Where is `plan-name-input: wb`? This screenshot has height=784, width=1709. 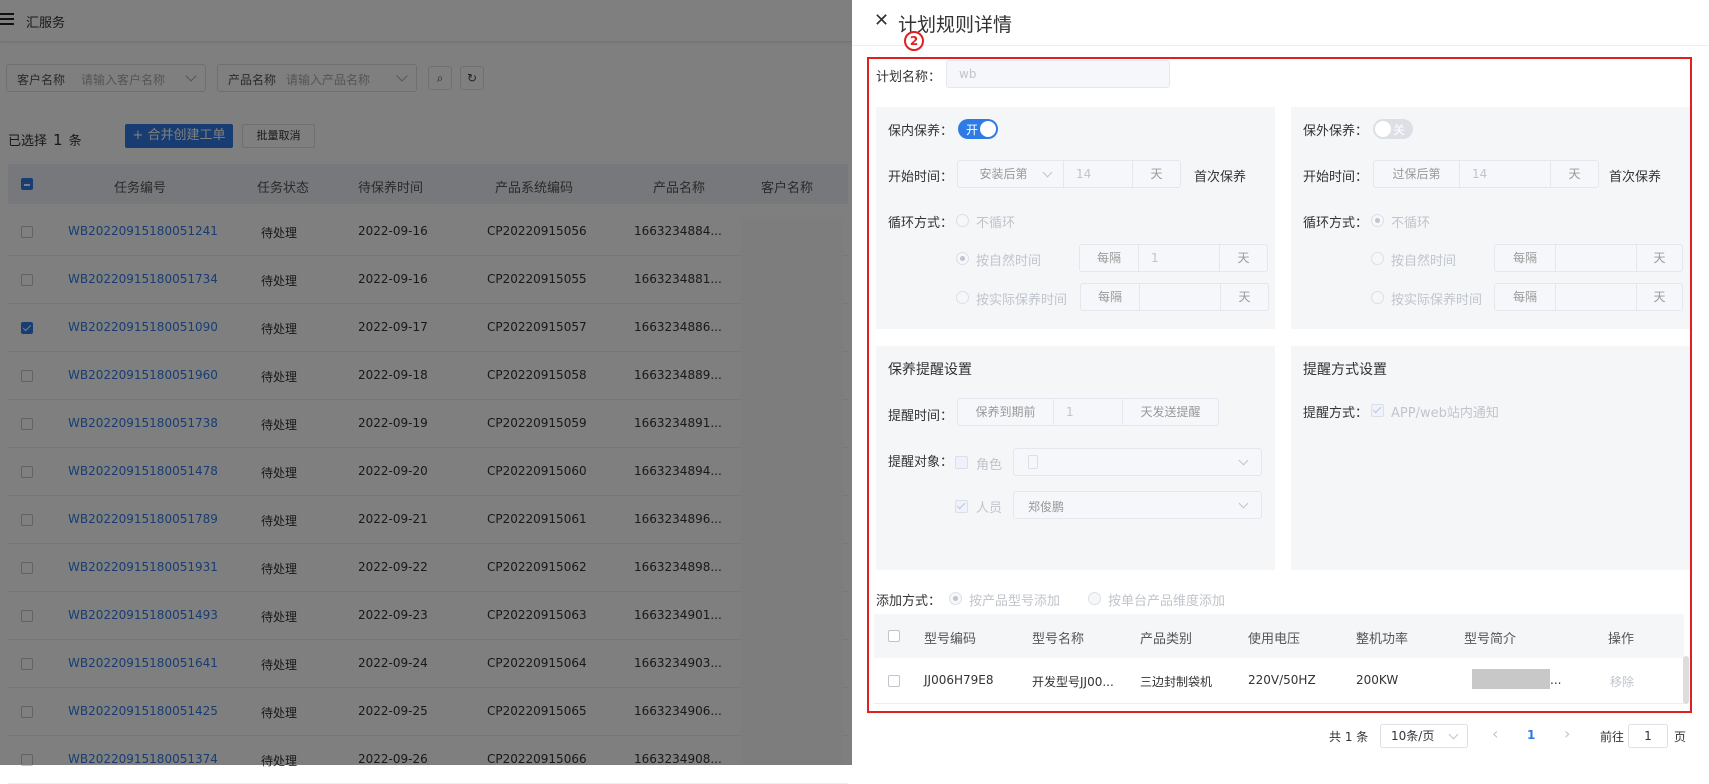
plan-name-input: wb is located at coordinates (1058, 74).